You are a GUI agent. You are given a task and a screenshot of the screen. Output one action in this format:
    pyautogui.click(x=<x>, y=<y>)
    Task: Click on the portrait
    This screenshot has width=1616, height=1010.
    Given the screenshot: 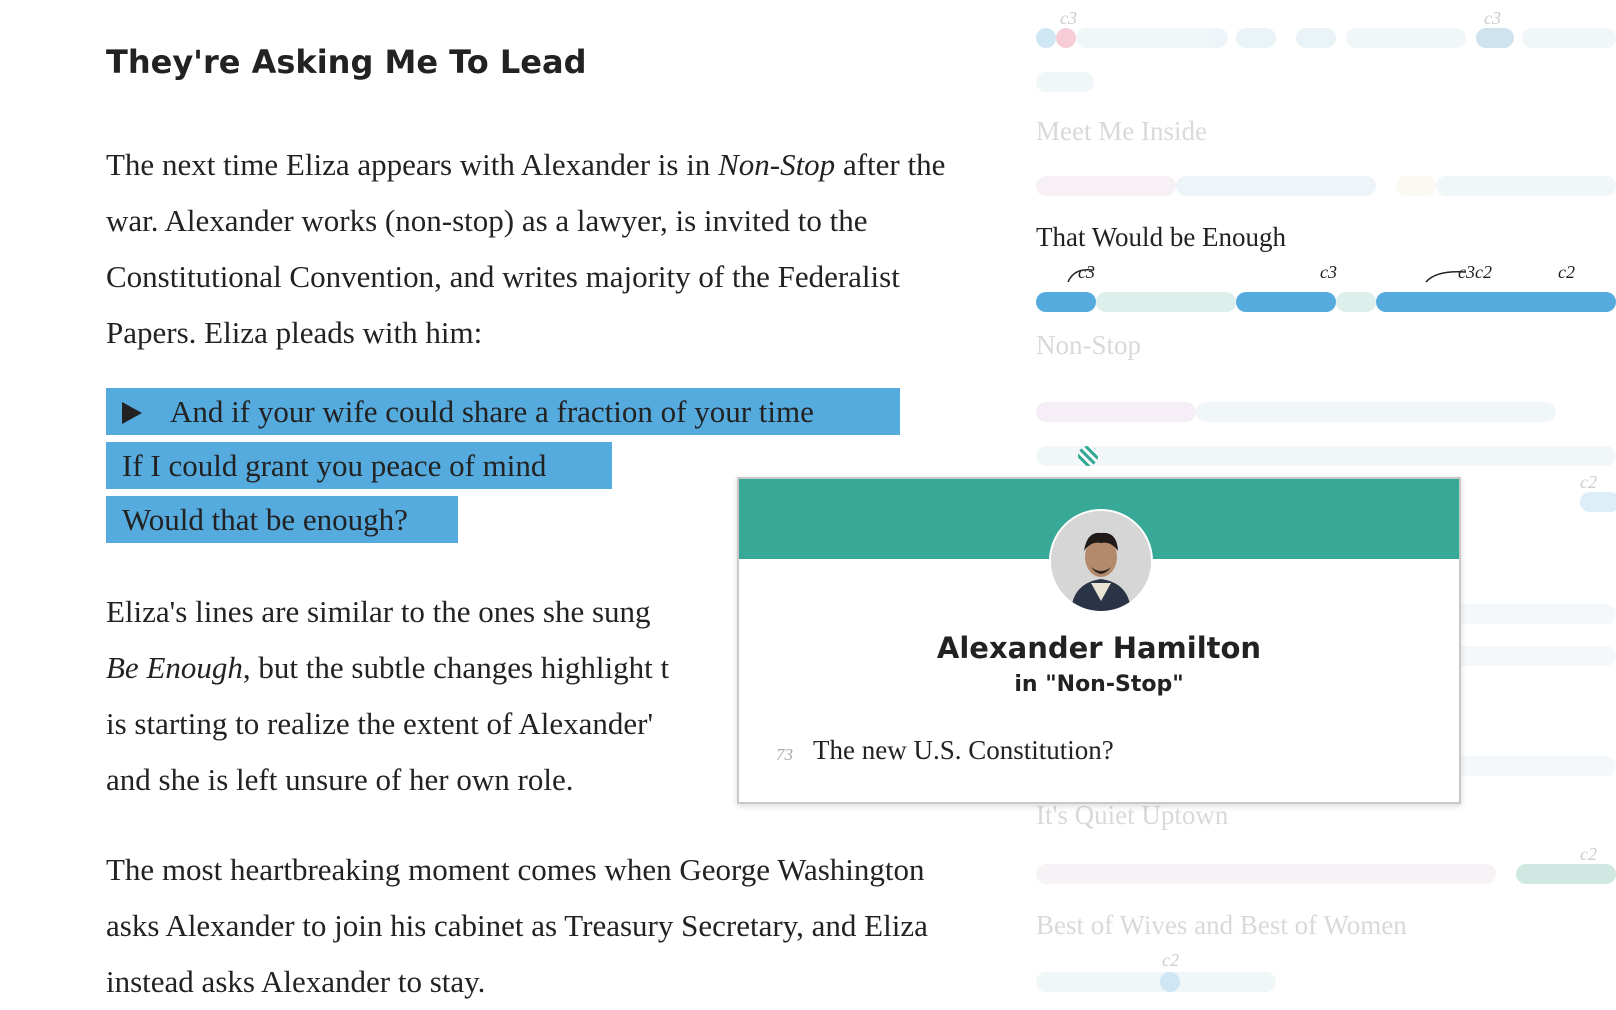 What is the action you would take?
    pyautogui.click(x=1101, y=561)
    